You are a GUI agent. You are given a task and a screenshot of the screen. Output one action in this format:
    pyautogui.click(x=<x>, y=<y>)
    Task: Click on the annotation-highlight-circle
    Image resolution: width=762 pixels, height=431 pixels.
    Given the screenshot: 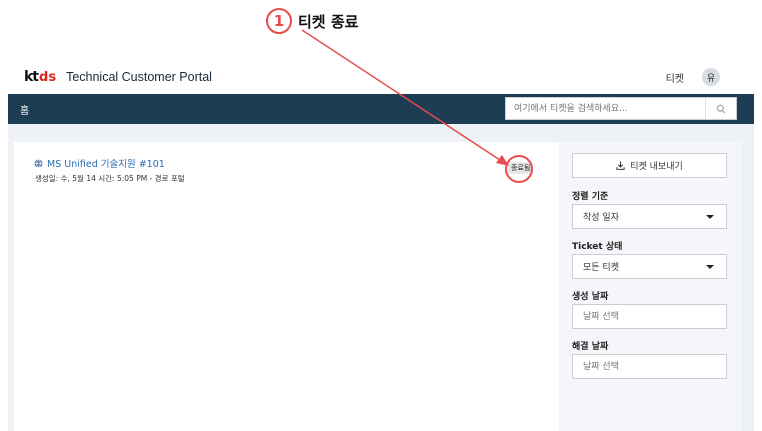 What is the action you would take?
    pyautogui.click(x=519, y=169)
    